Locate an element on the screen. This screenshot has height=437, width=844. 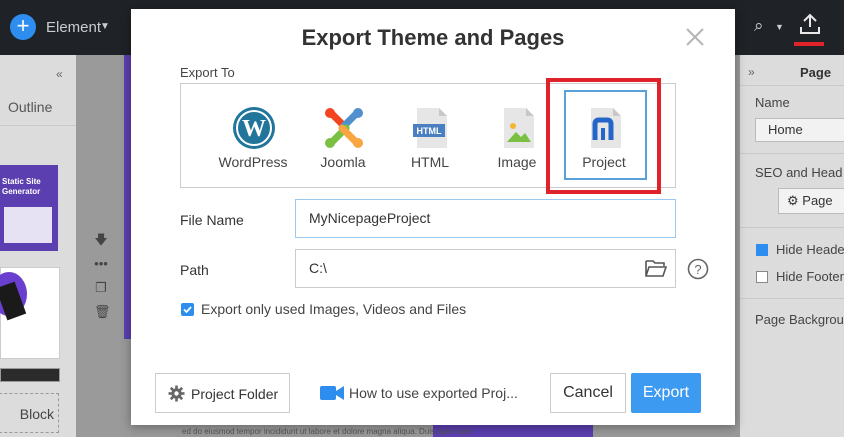
target-image: Image is located at coordinates (517, 136).